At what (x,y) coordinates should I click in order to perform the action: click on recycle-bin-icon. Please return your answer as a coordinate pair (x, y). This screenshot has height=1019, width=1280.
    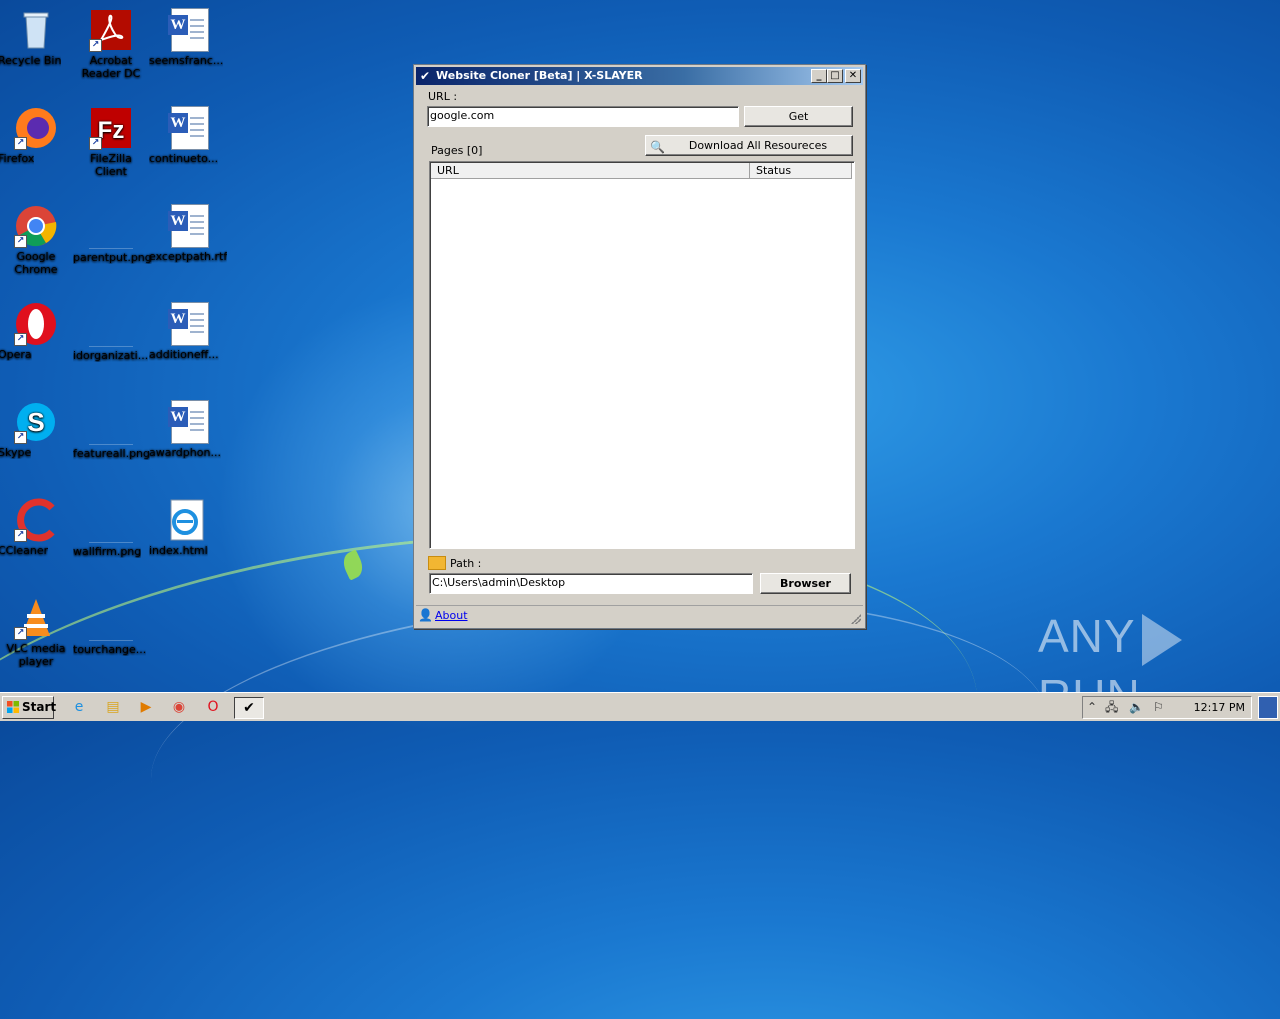
    Looking at the image, I should click on (36, 30).